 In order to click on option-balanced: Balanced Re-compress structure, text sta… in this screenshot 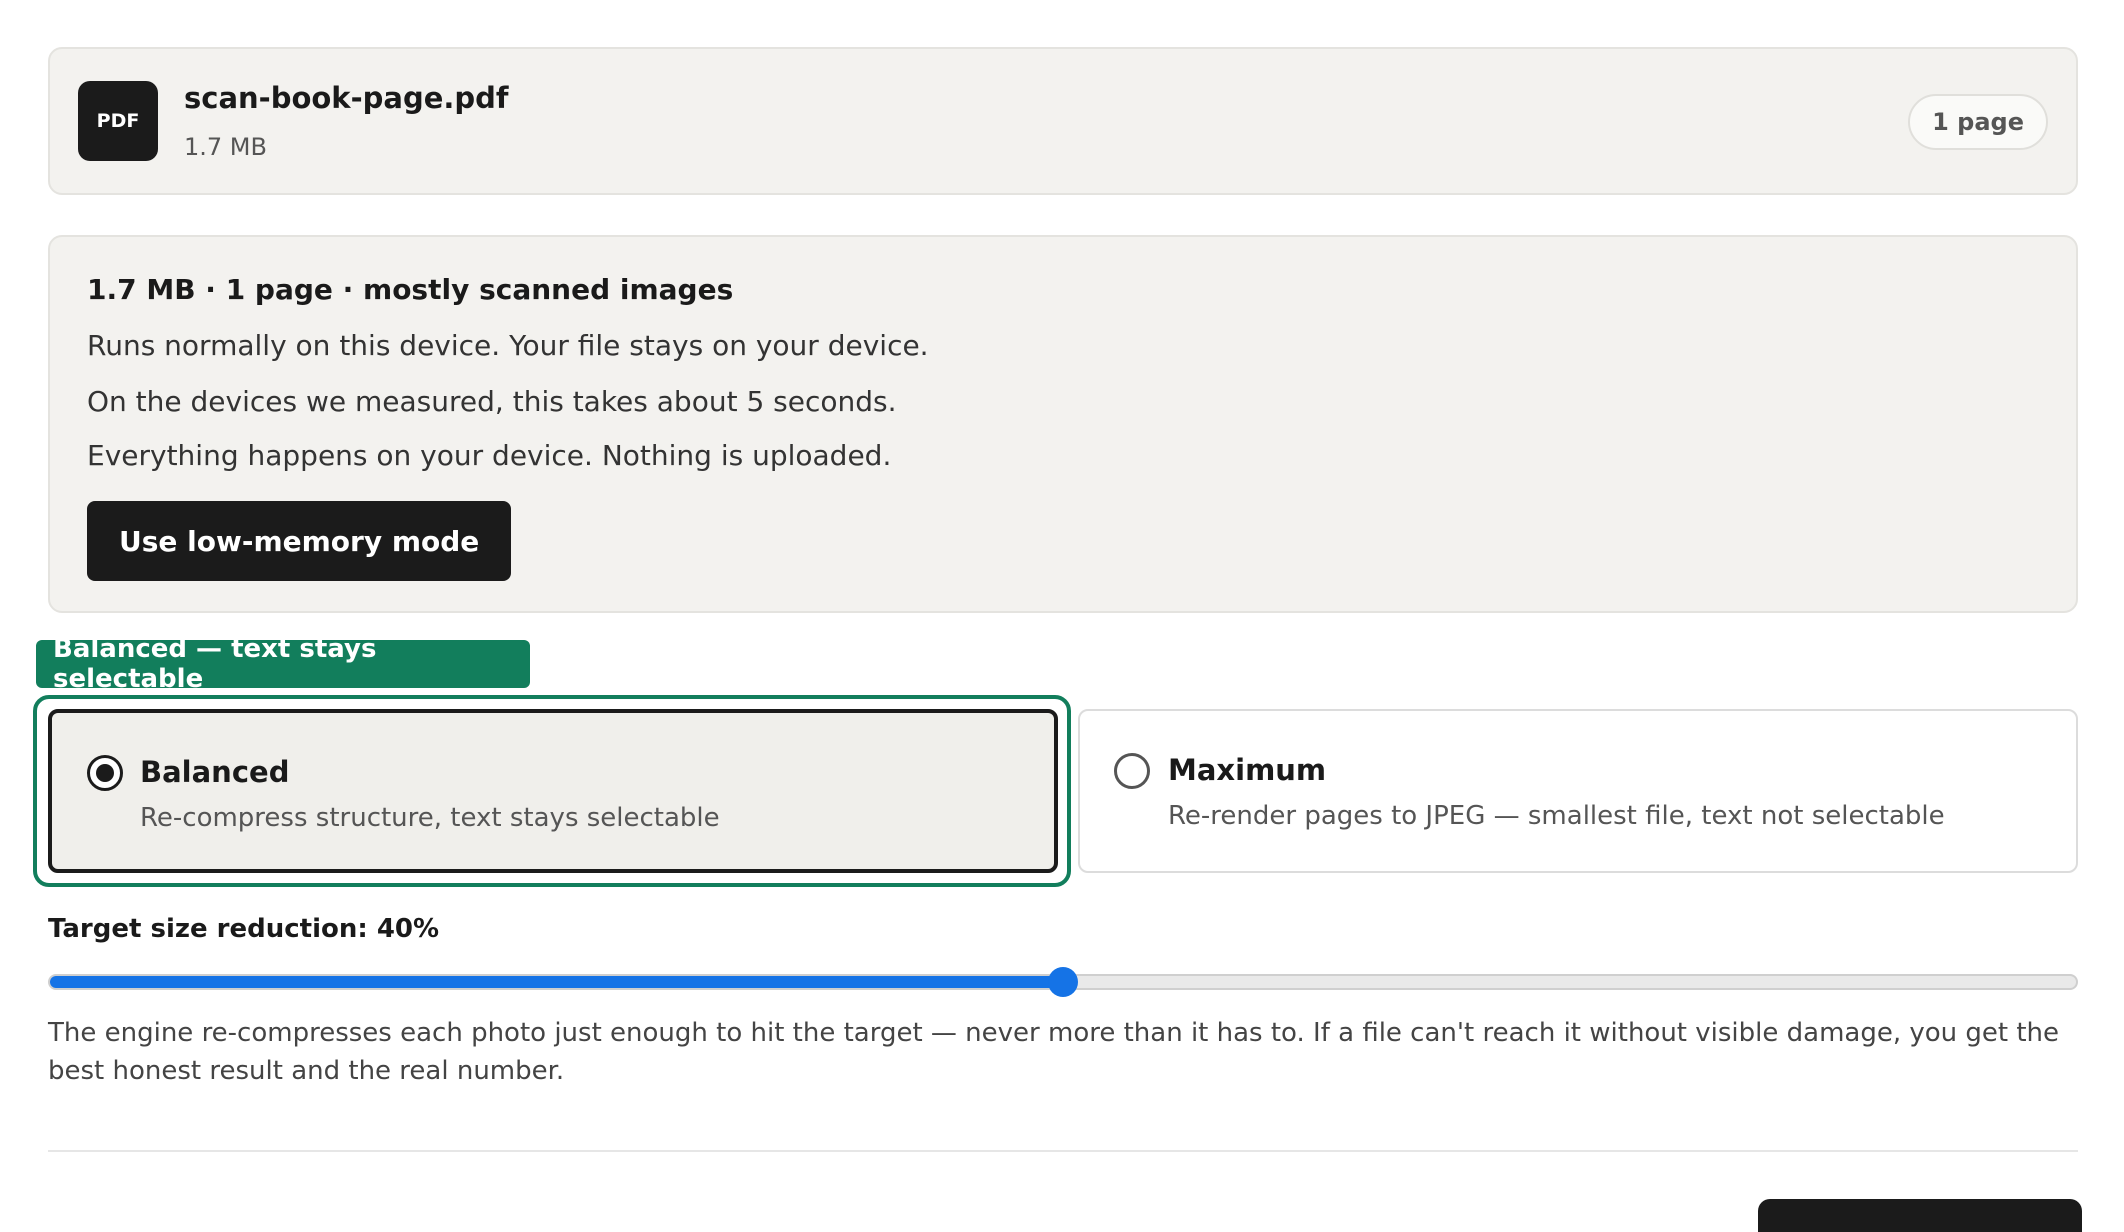, I will do `click(553, 791)`.